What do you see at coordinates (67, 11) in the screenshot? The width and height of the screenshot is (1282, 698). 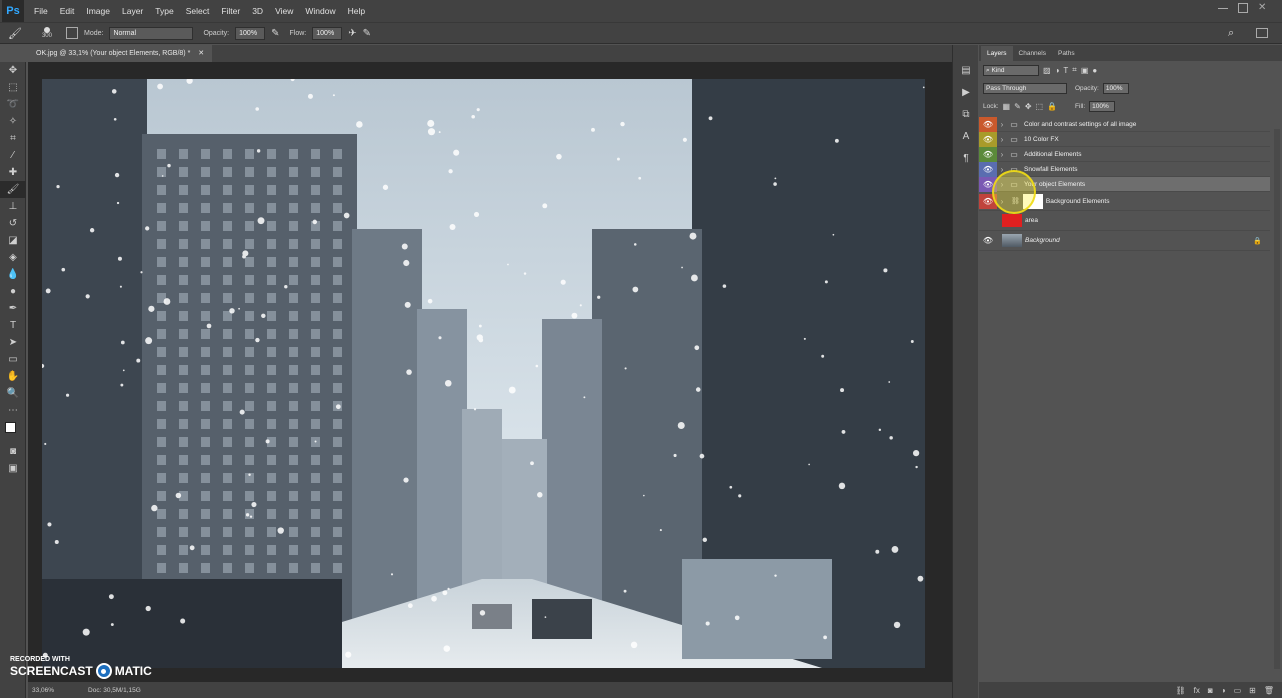 I see `menu-edit: Edit` at bounding box center [67, 11].